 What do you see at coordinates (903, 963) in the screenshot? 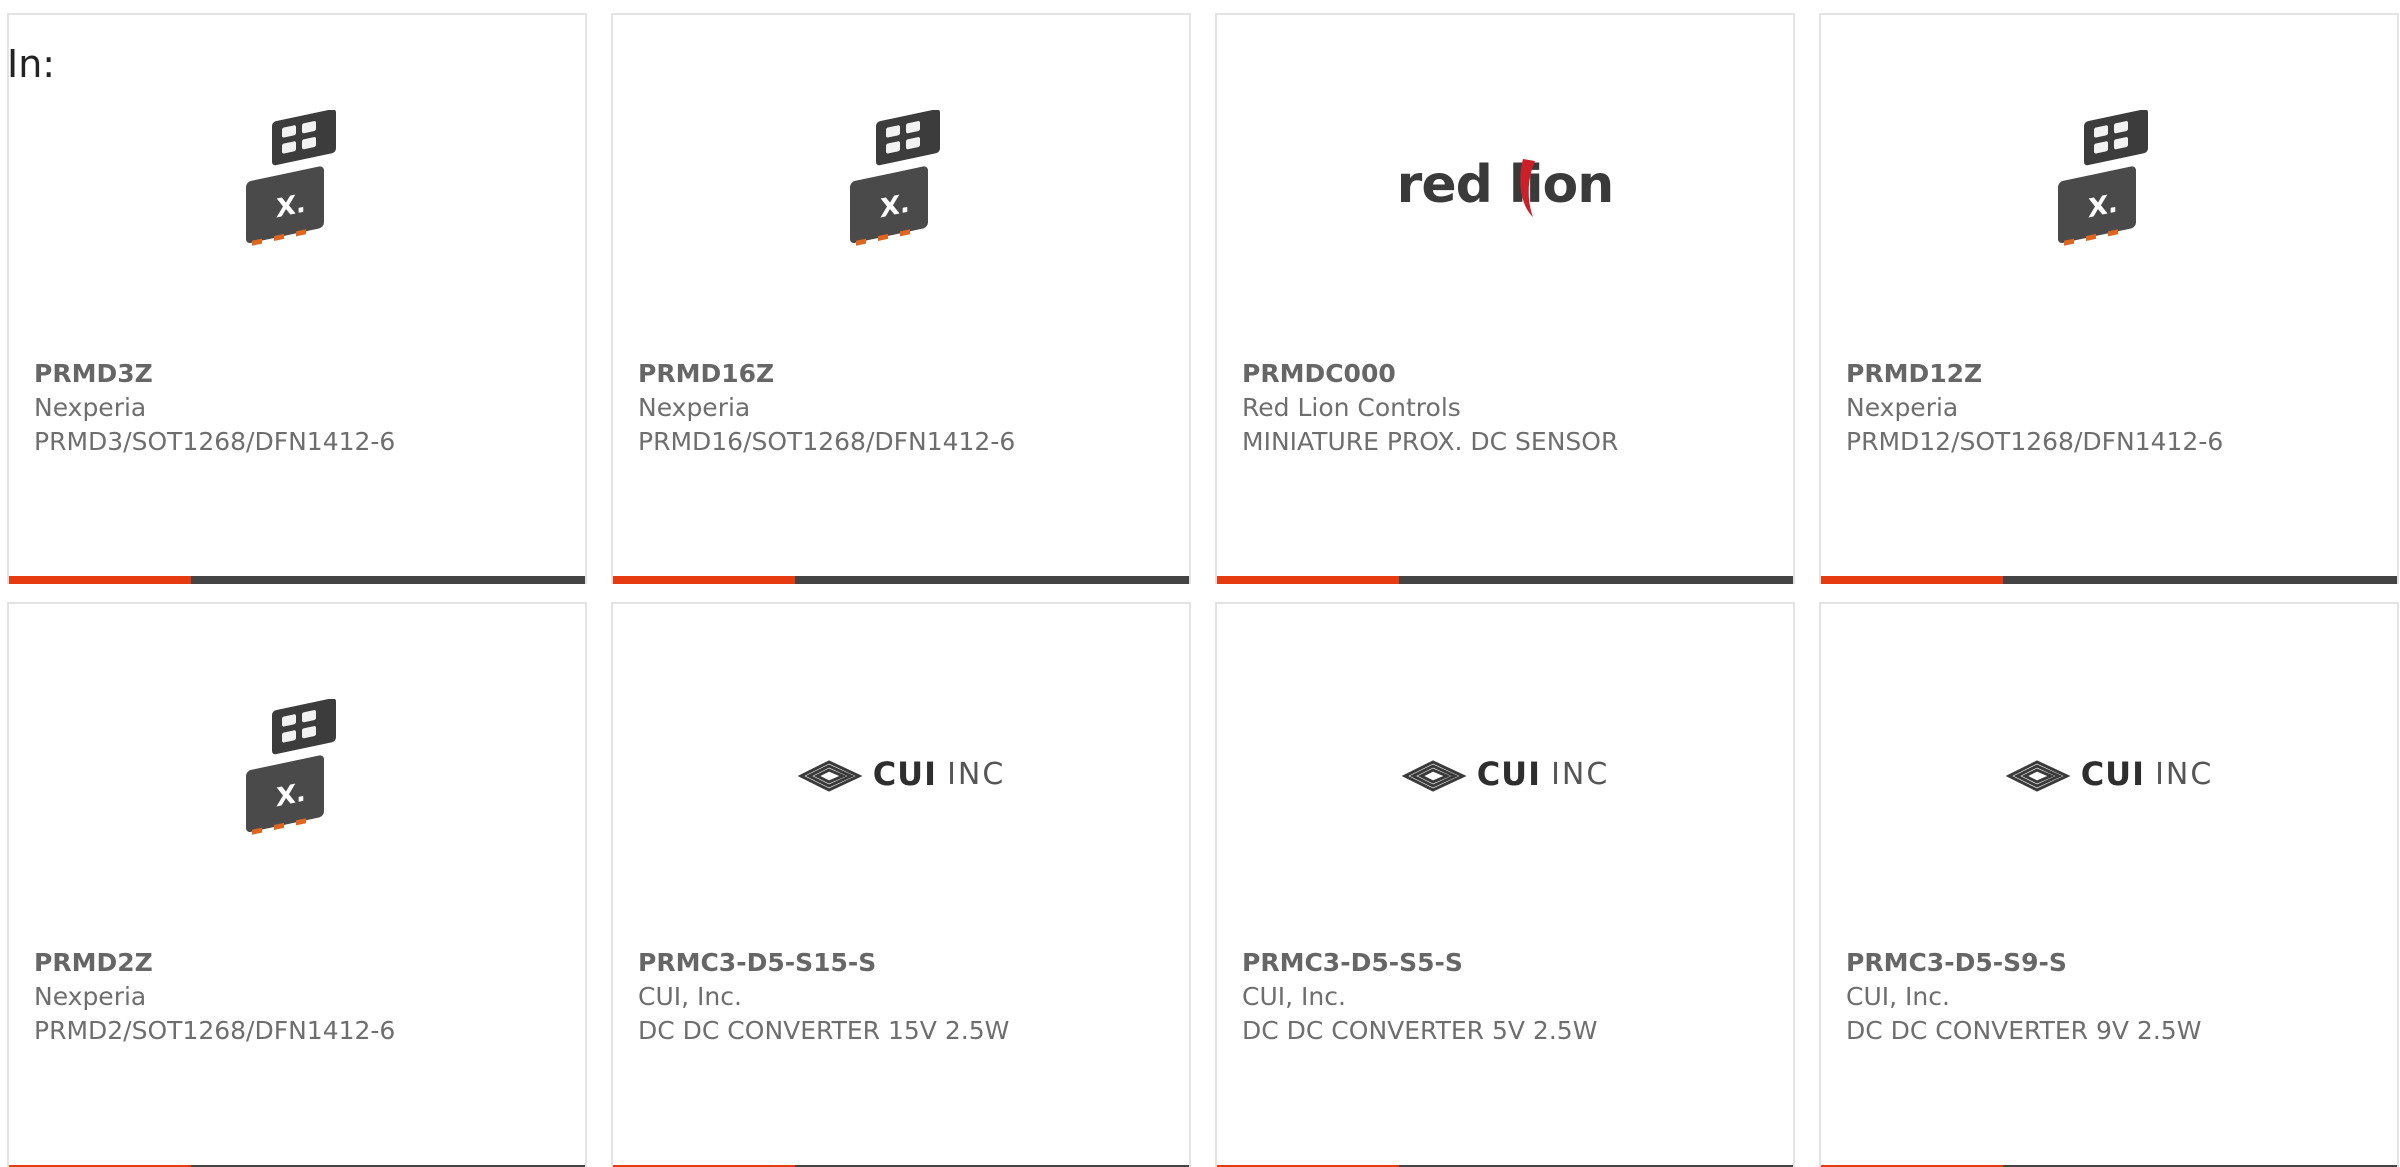
I see `part-number-link: PRMC3-D5-S15-S` at bounding box center [903, 963].